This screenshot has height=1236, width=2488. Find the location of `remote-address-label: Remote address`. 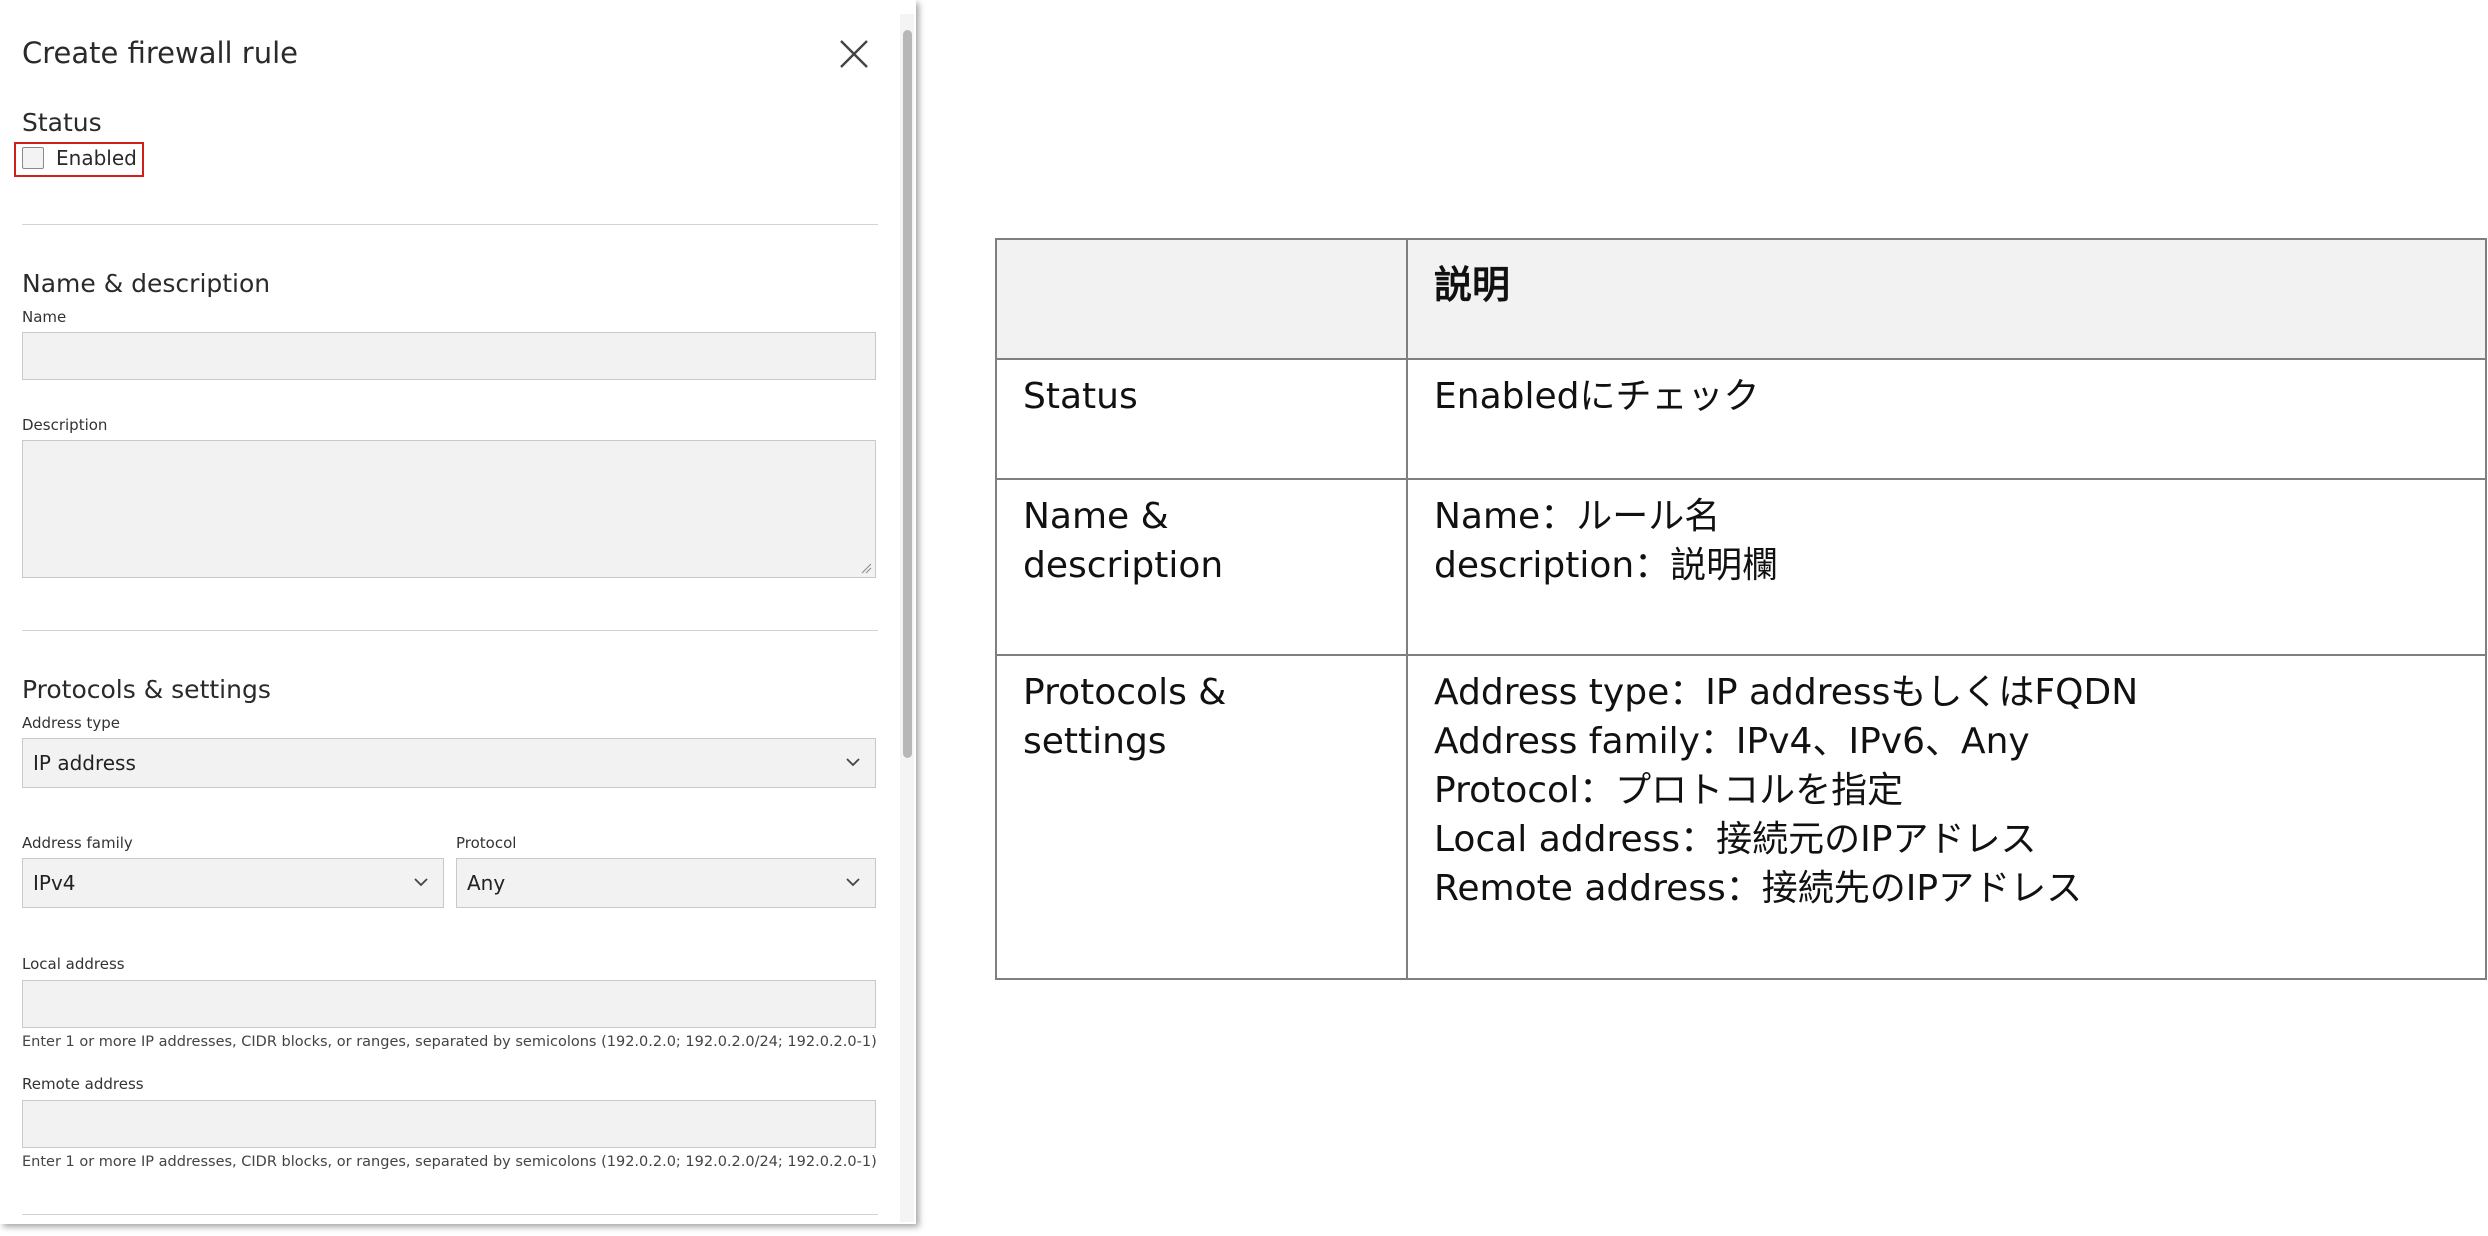

remote-address-label: Remote address is located at coordinates (83, 1084).